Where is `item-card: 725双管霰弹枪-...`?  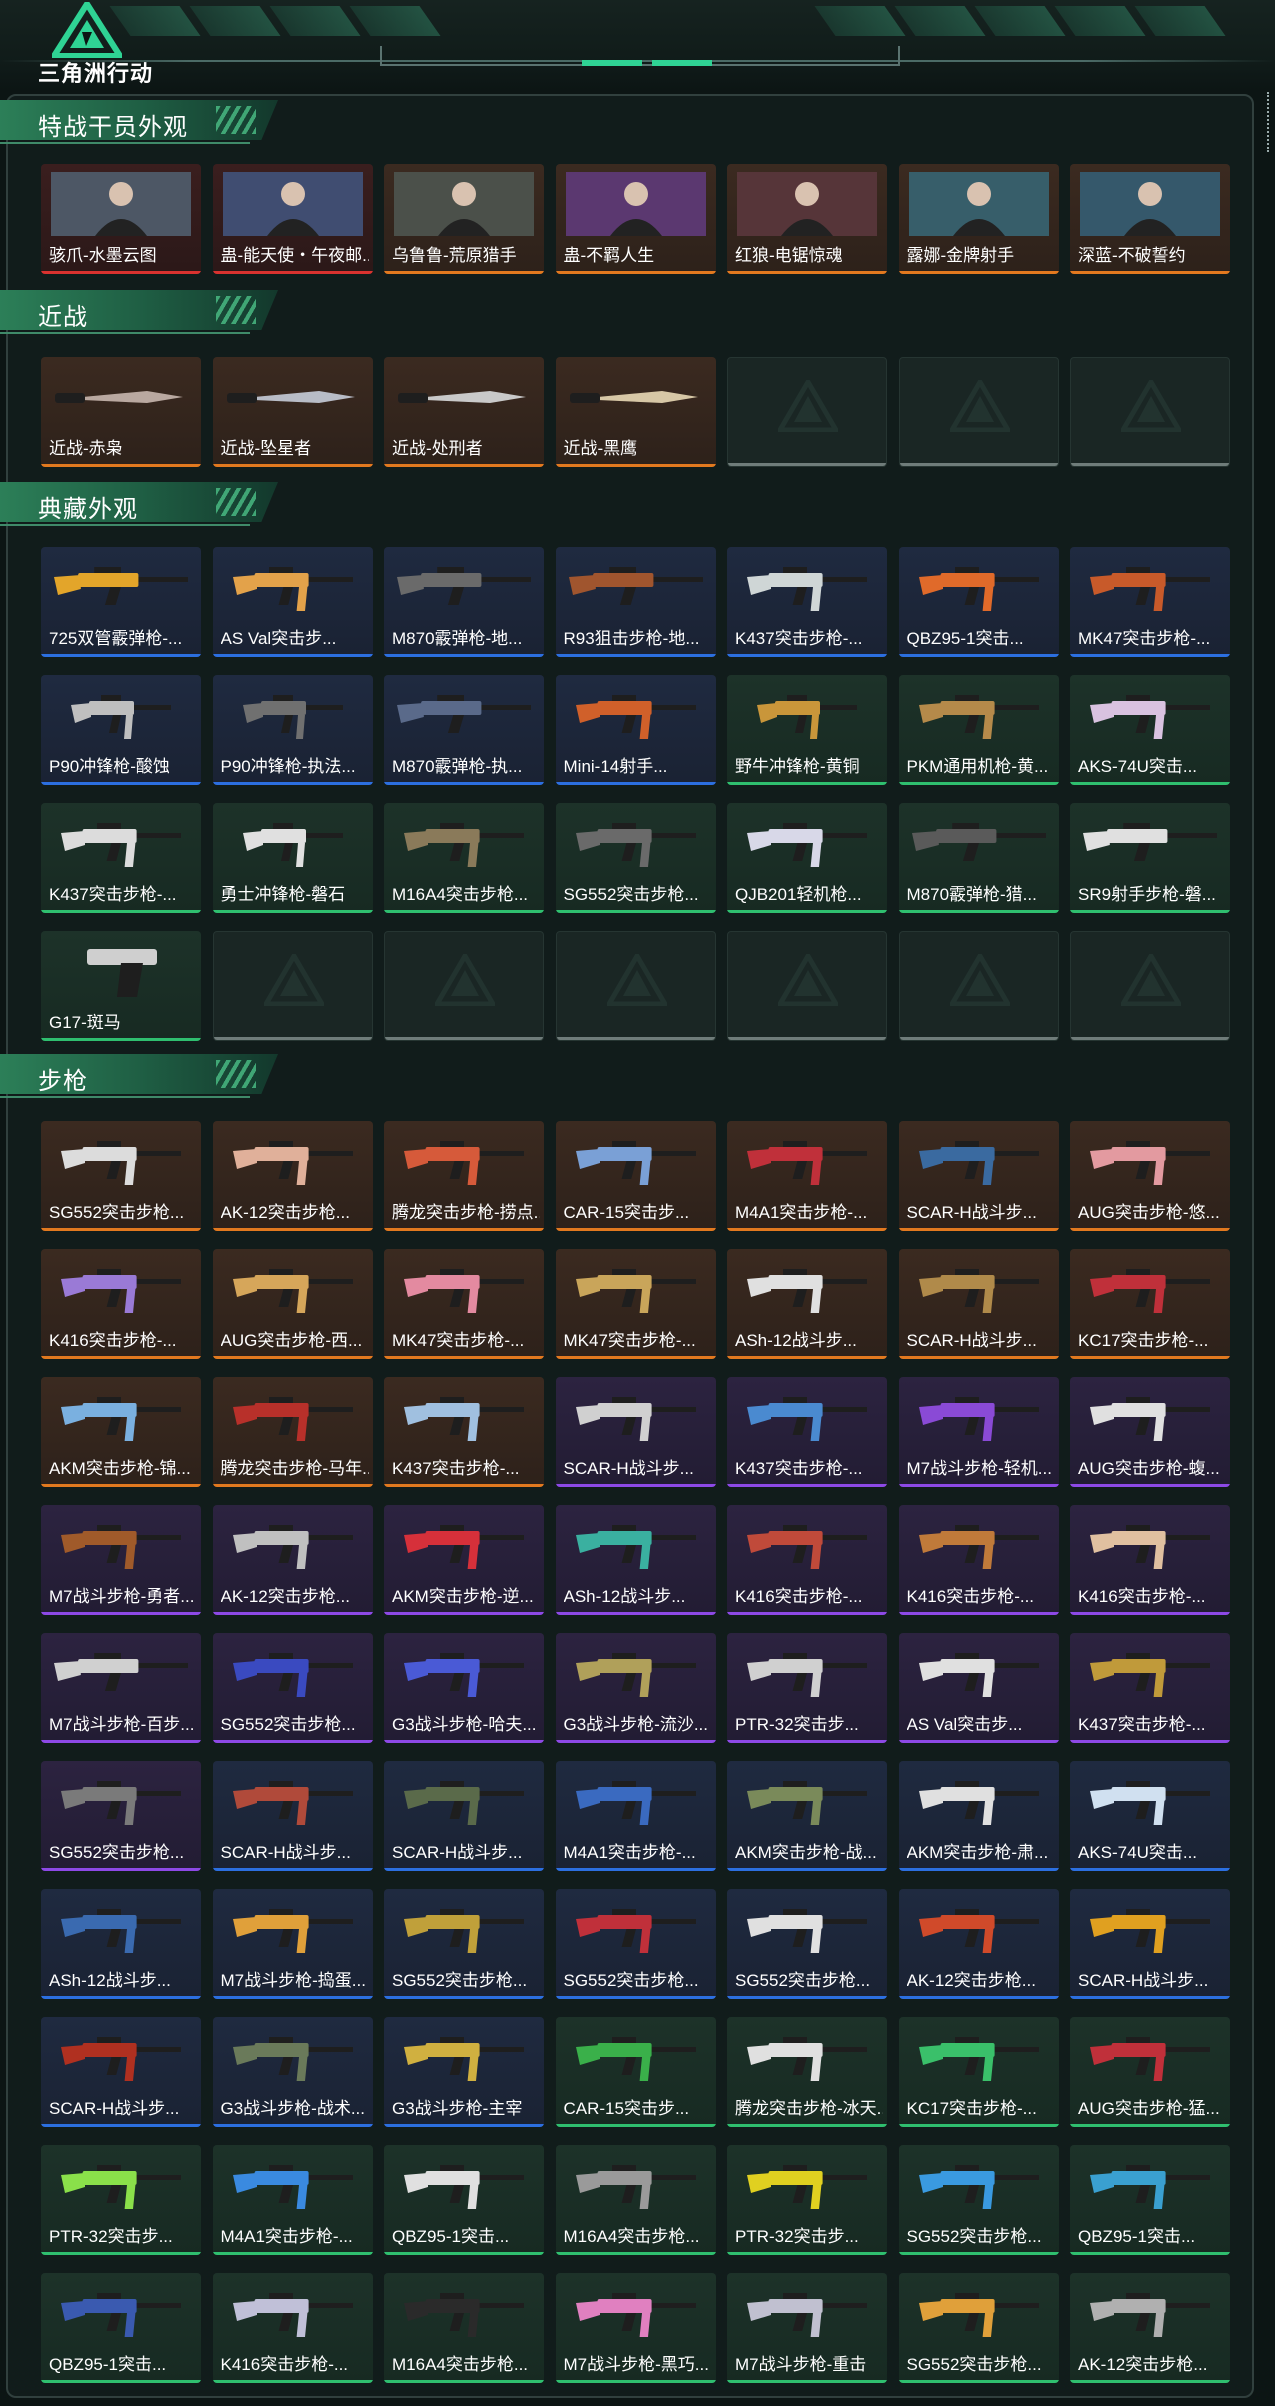
item-card: 725双管霰弹枪-... is located at coordinates (121, 602).